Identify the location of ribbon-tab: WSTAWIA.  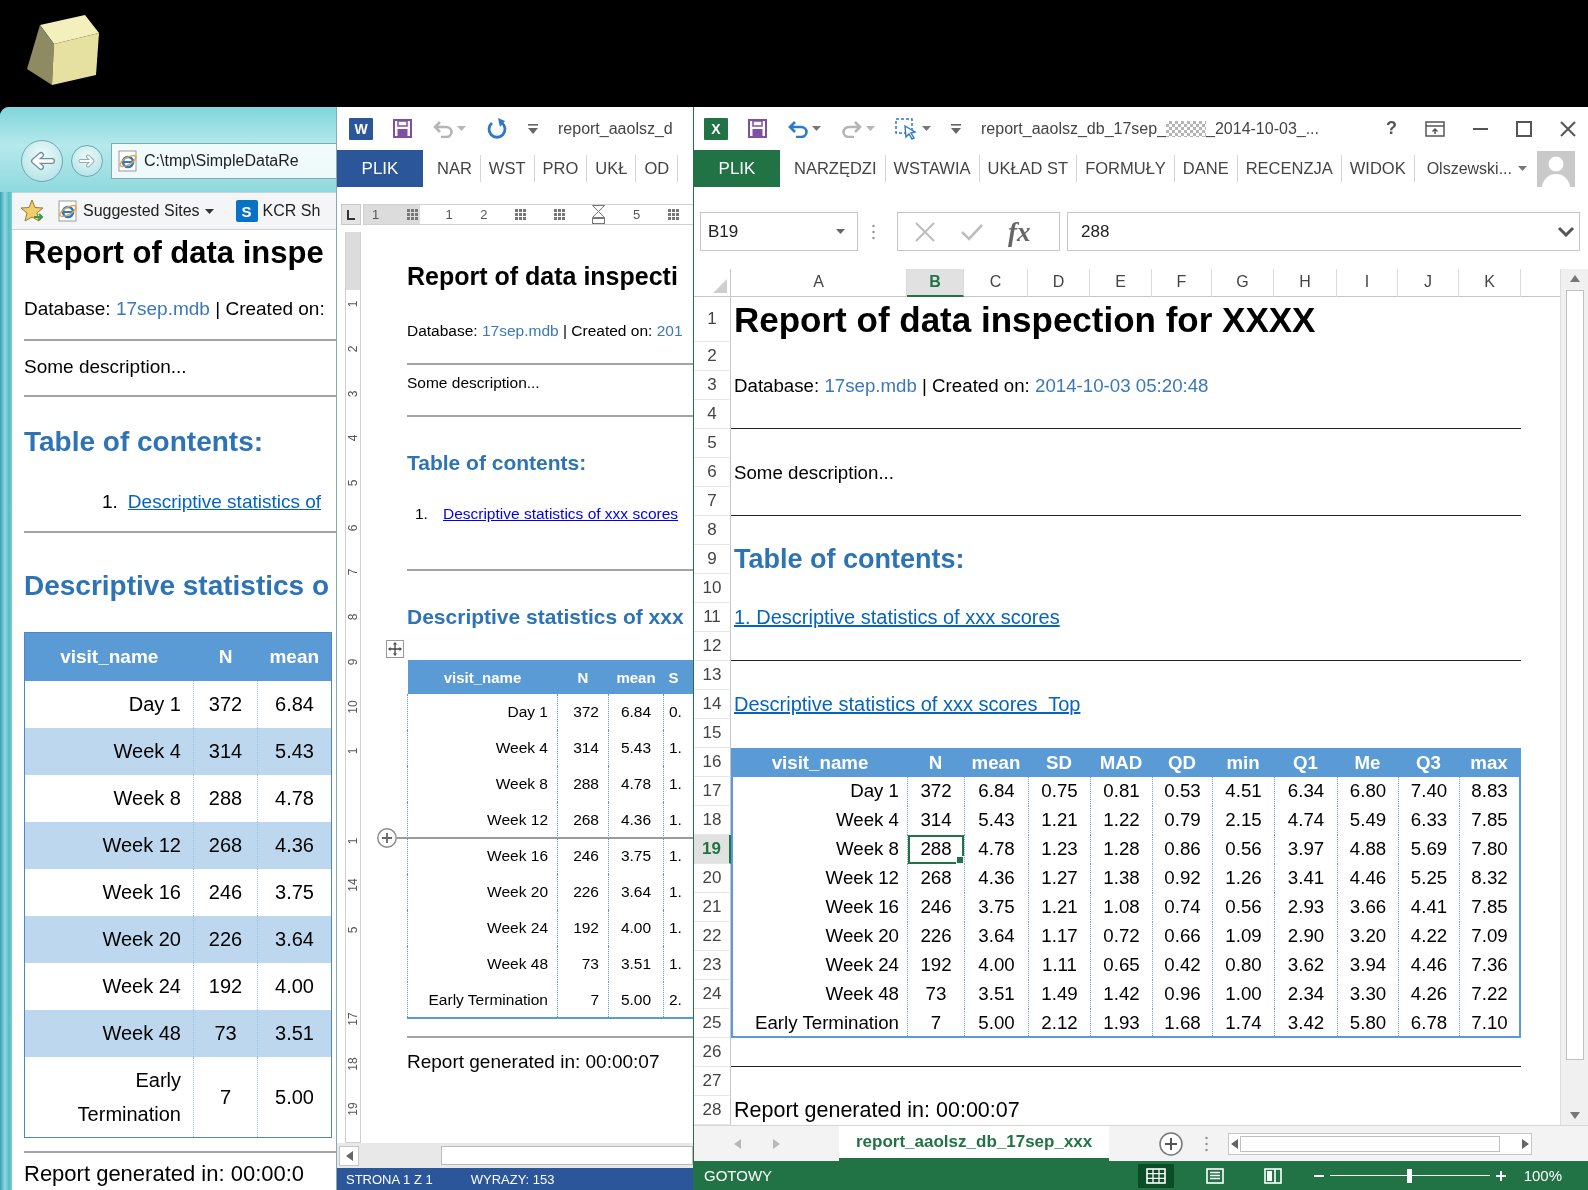
(932, 168).